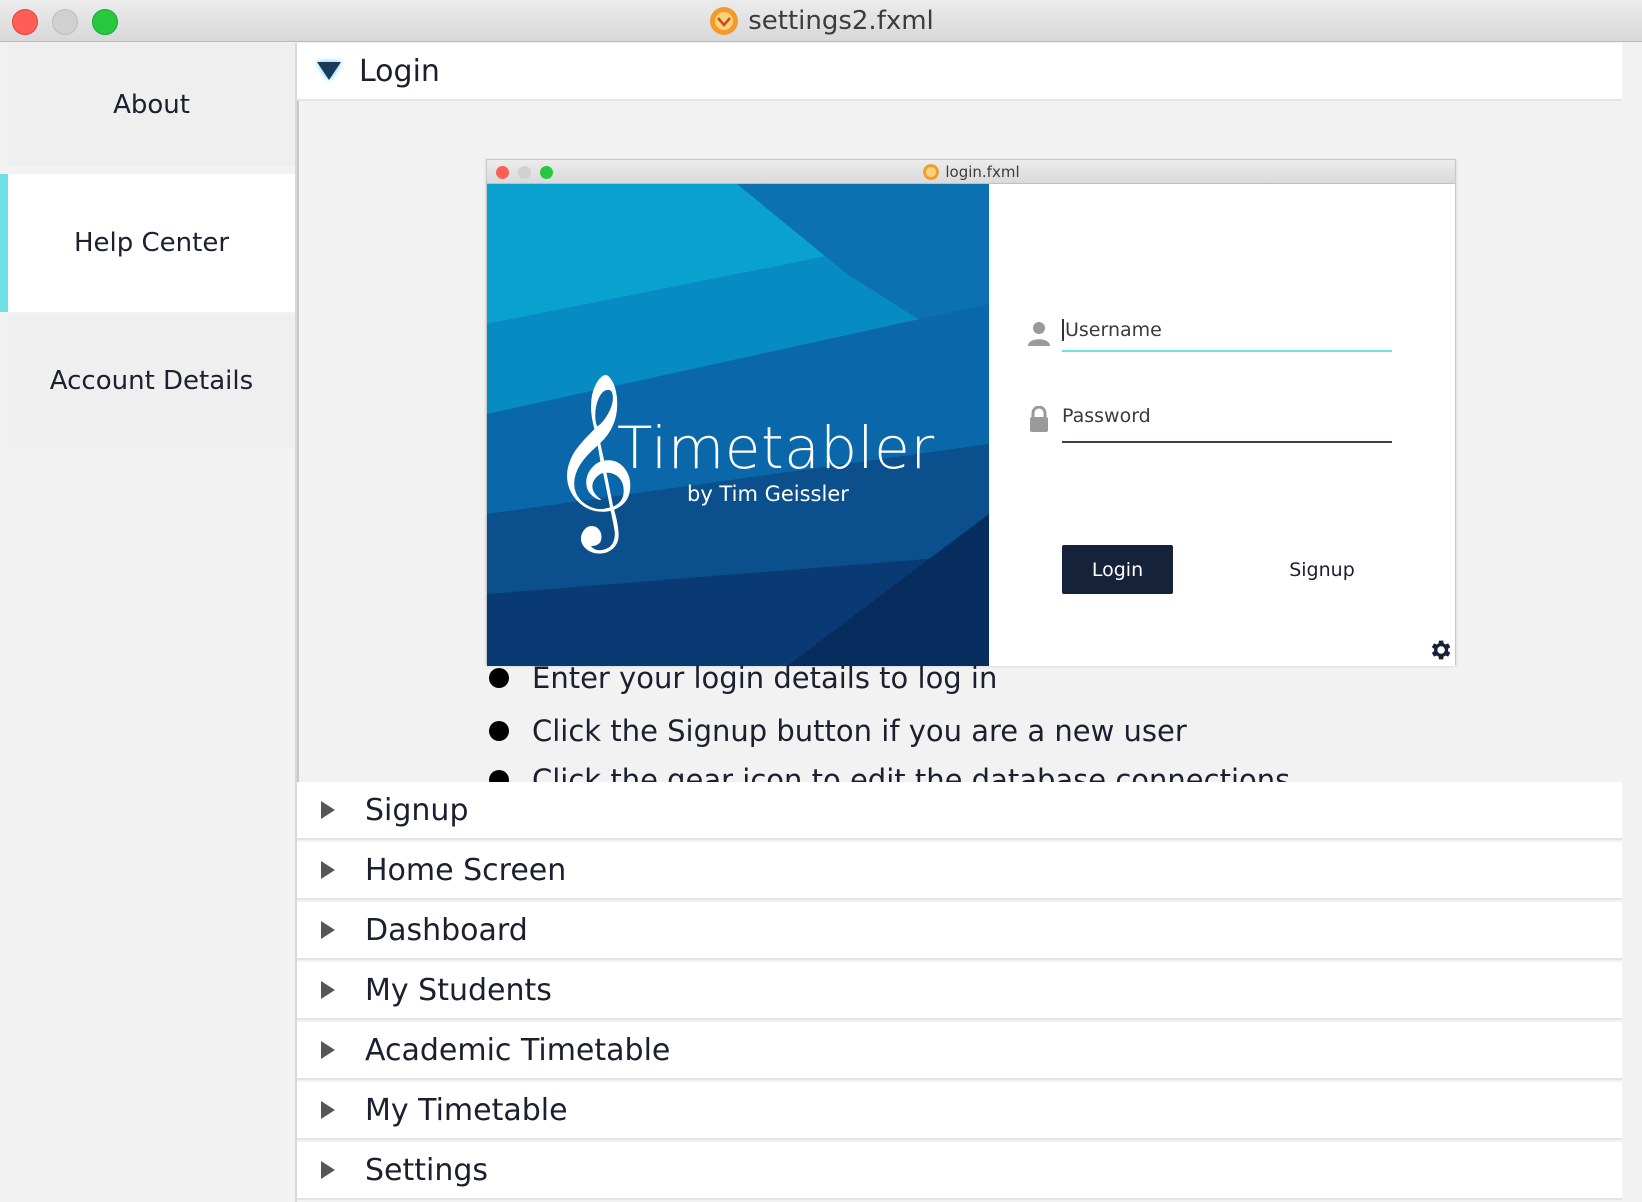  What do you see at coordinates (427, 1170) in the screenshot?
I see `accordion-title: Settings` at bounding box center [427, 1170].